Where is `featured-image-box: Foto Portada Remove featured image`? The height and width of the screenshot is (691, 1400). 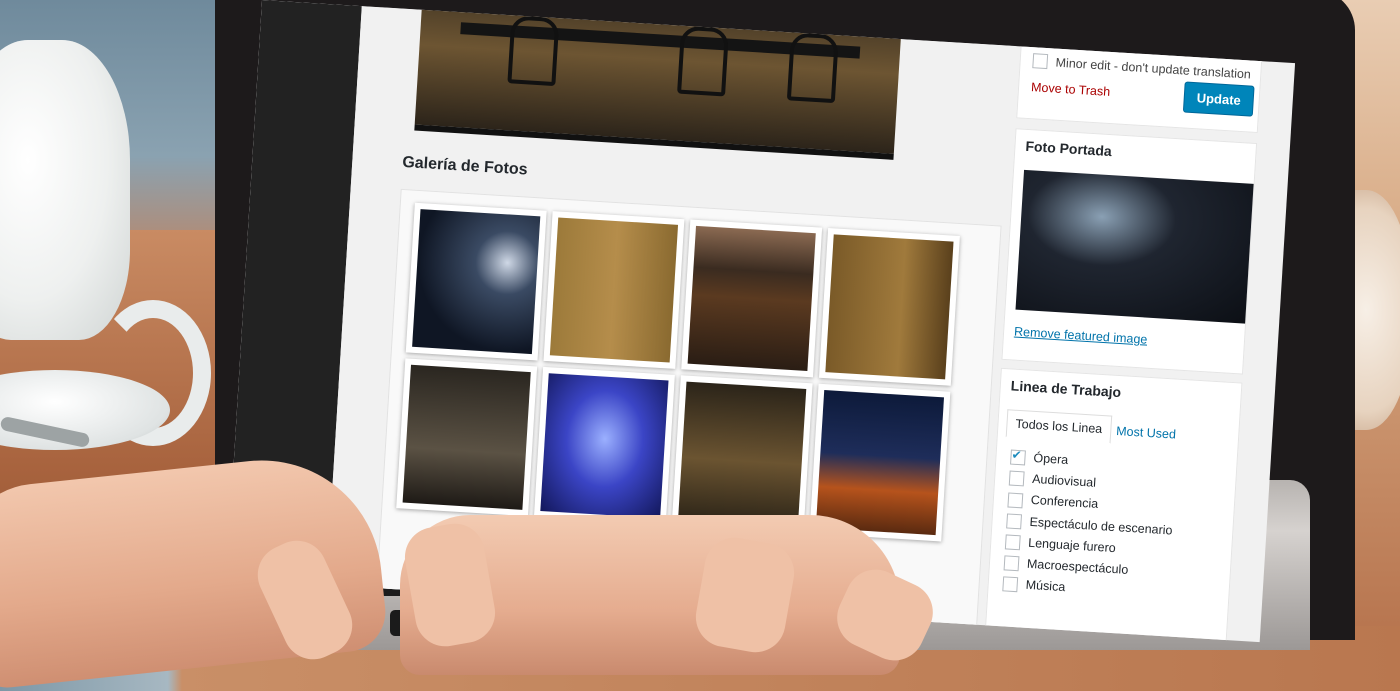 featured-image-box: Foto Portada Remove featured image is located at coordinates (1129, 251).